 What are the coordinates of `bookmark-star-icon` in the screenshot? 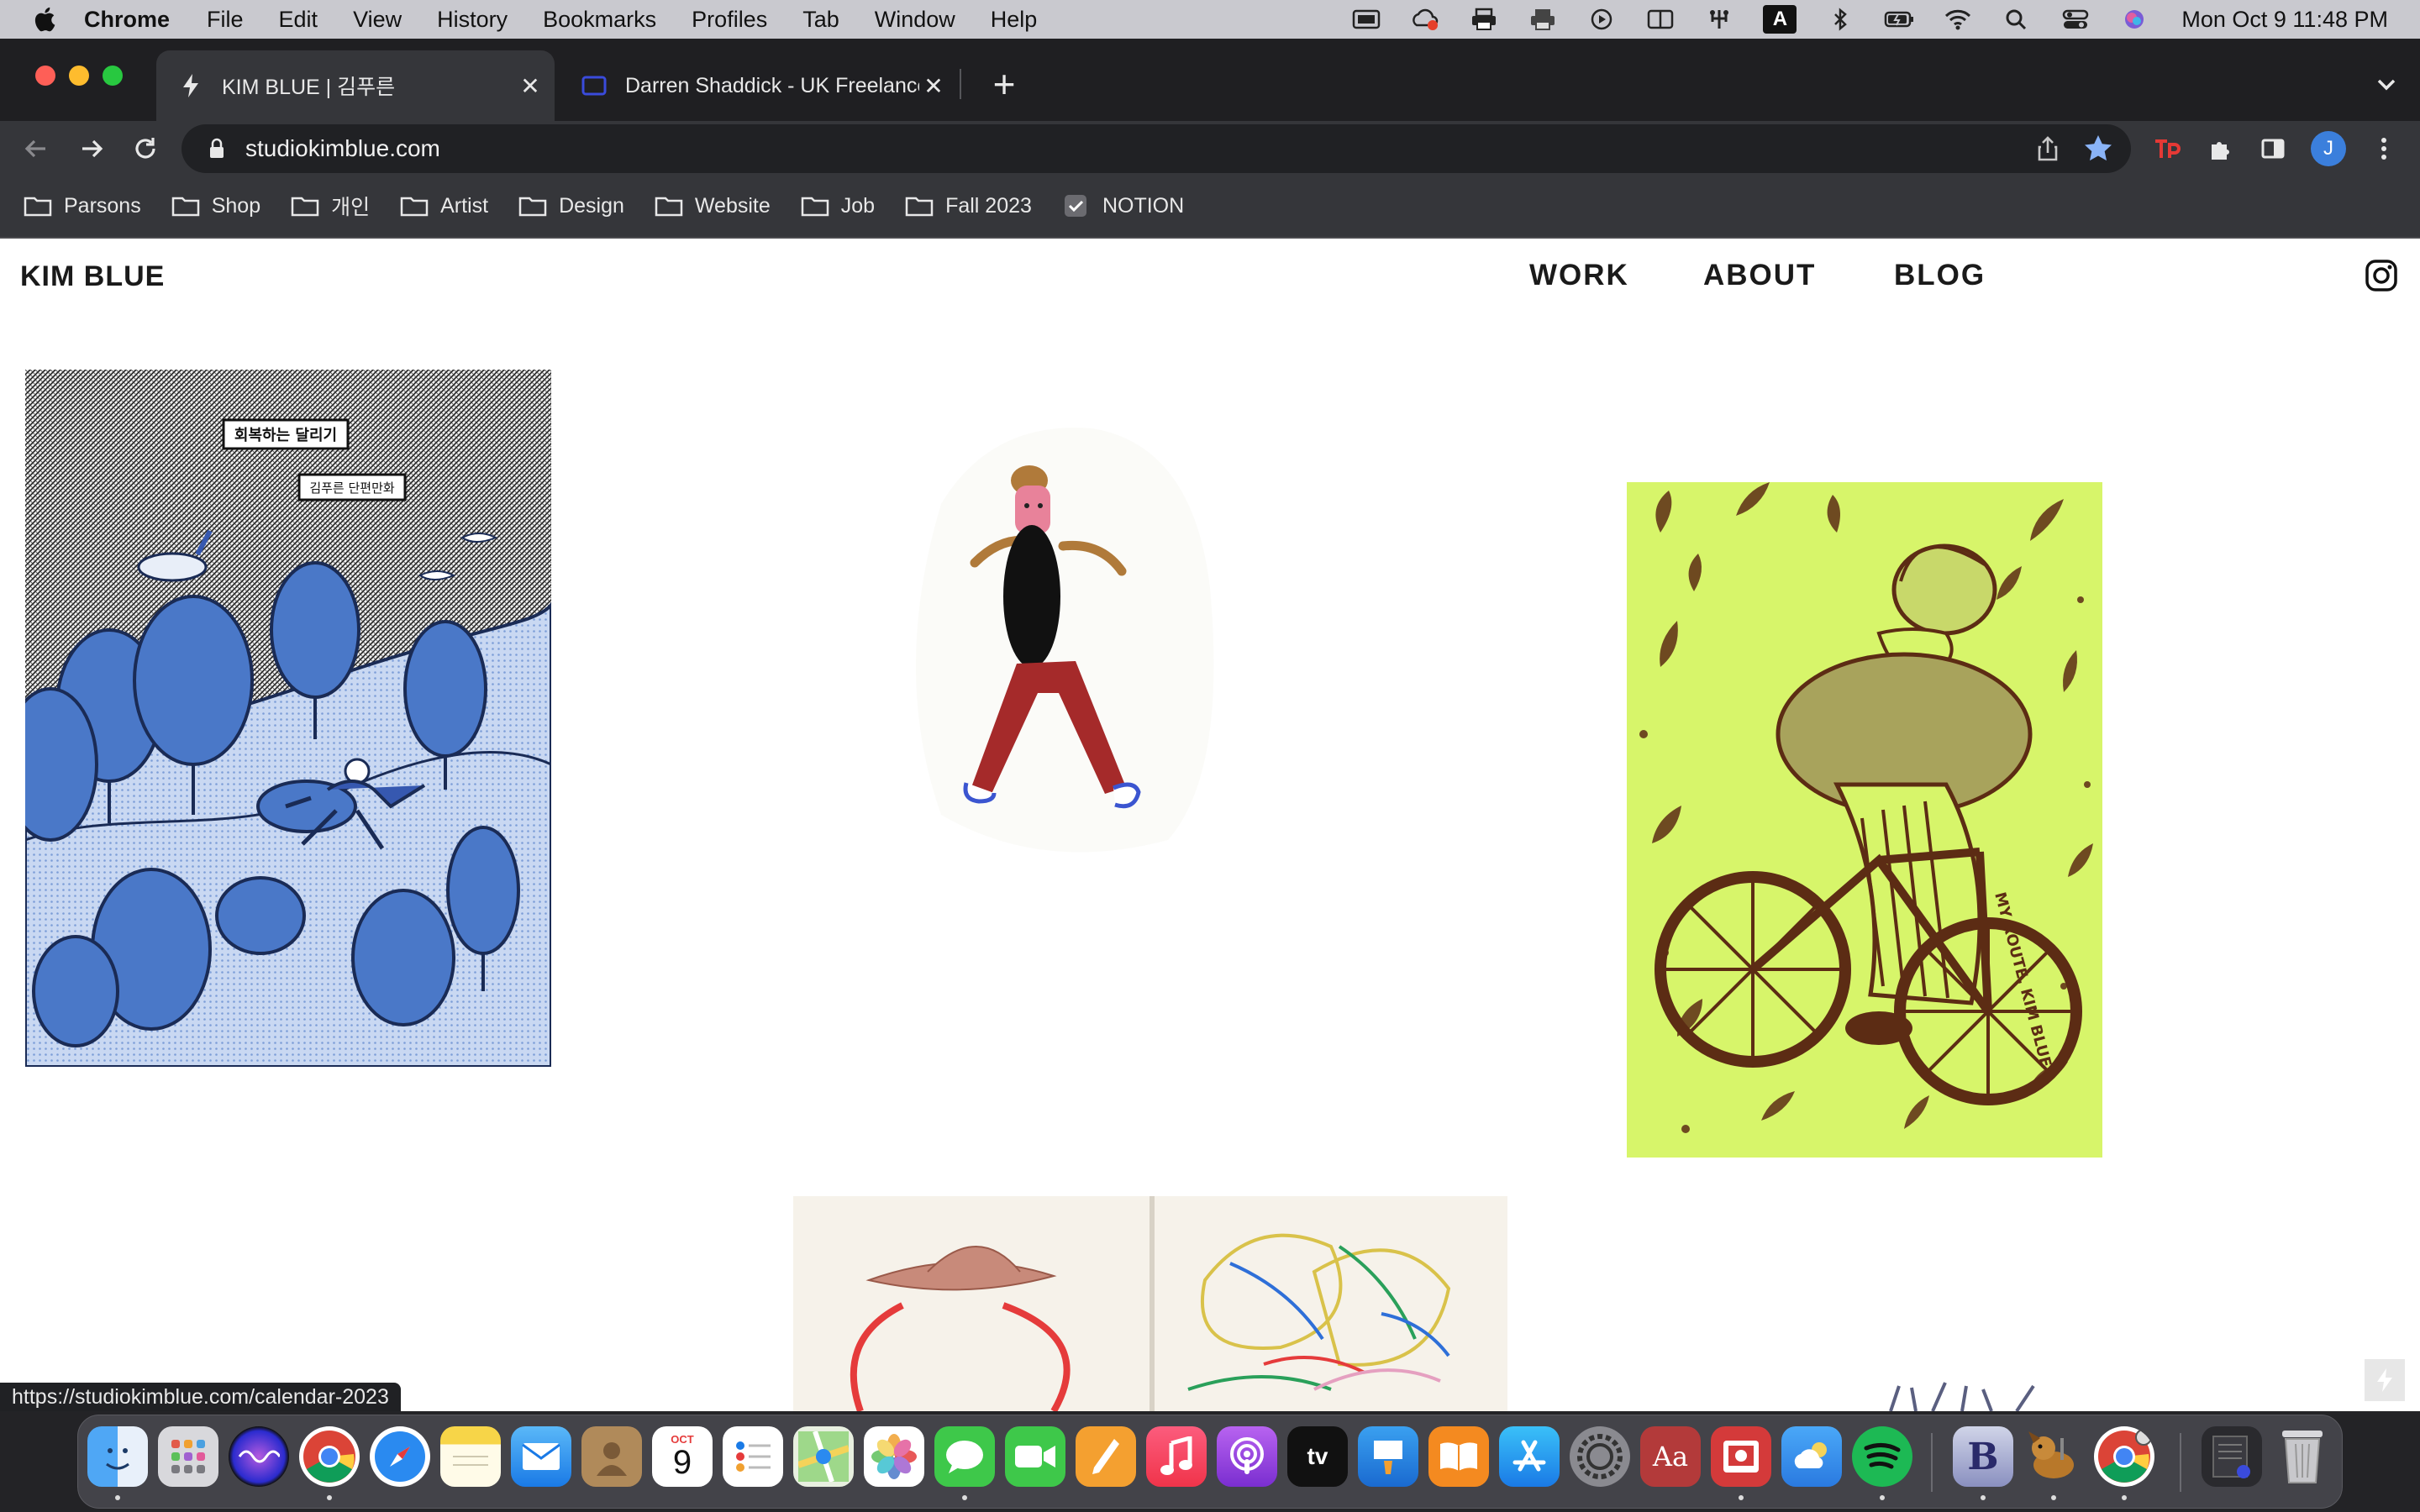 It's located at (2098, 149).